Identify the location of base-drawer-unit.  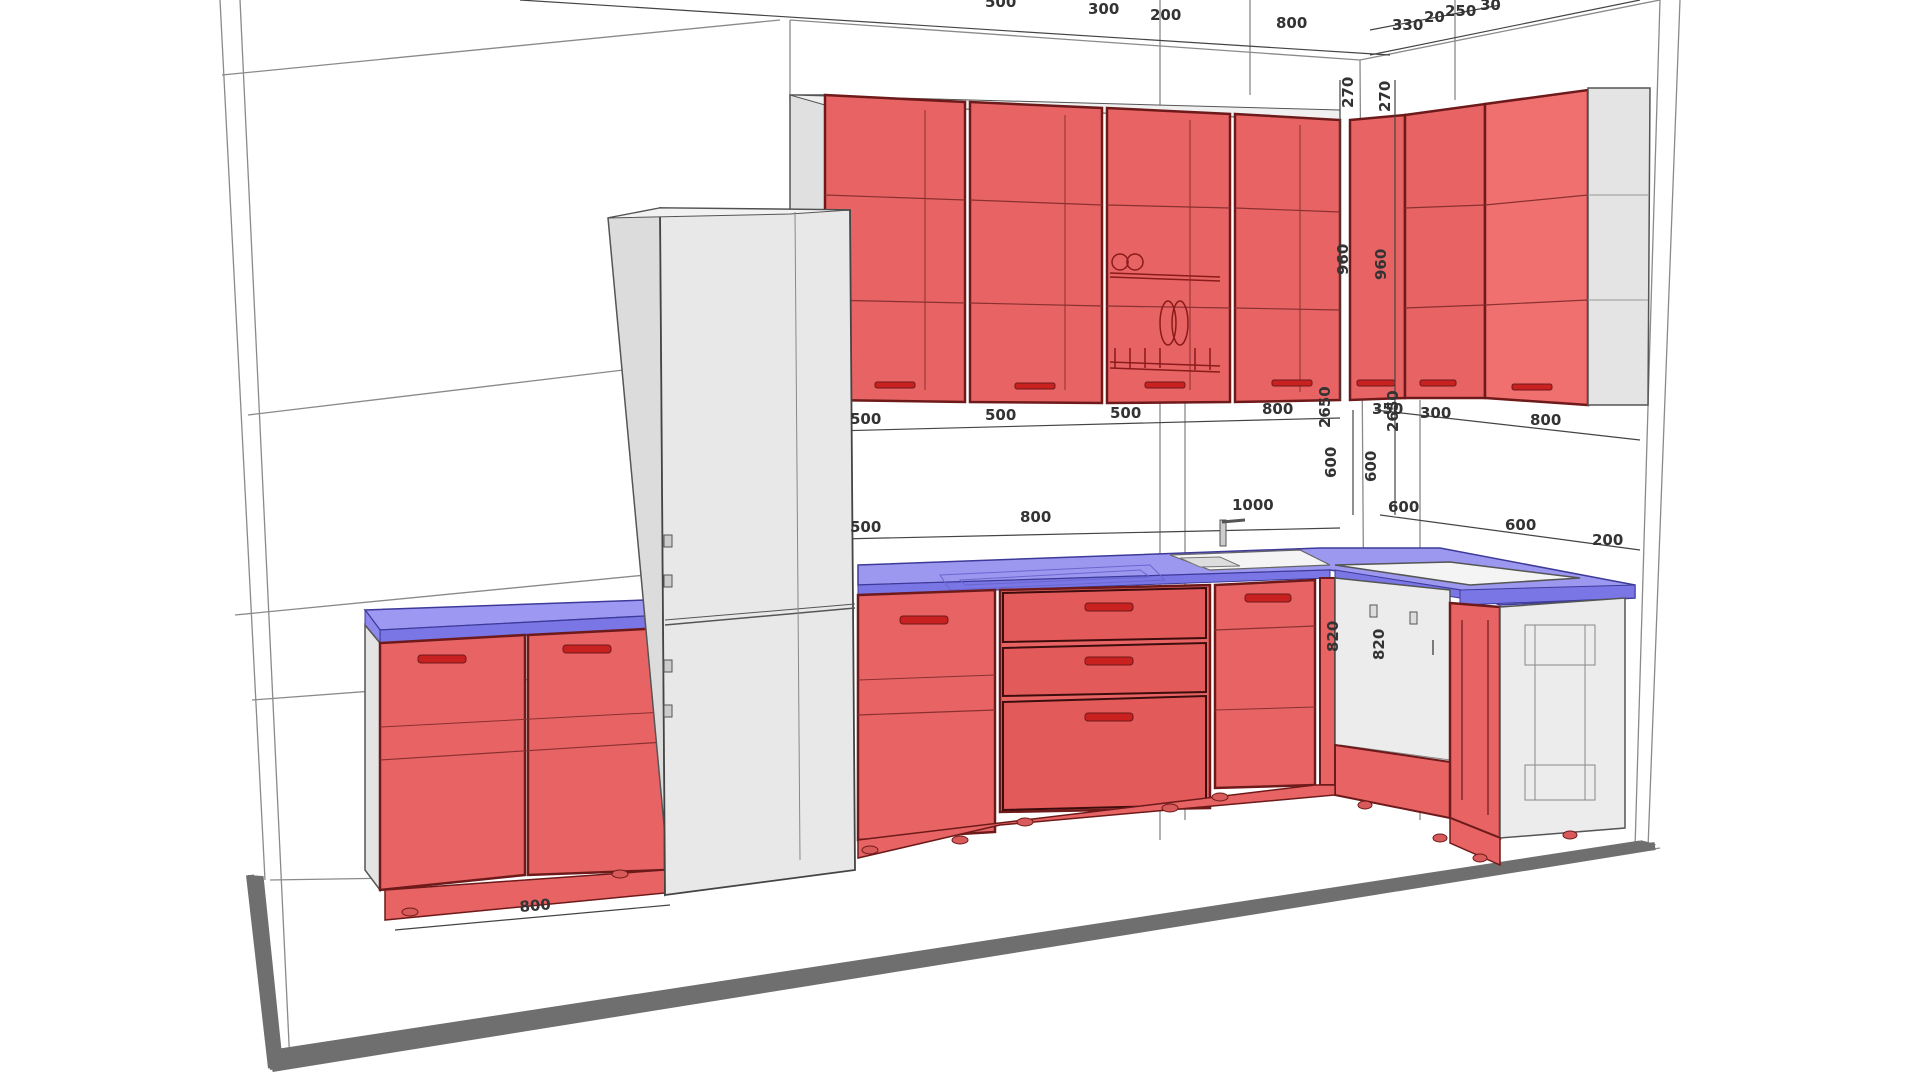
(1105, 698).